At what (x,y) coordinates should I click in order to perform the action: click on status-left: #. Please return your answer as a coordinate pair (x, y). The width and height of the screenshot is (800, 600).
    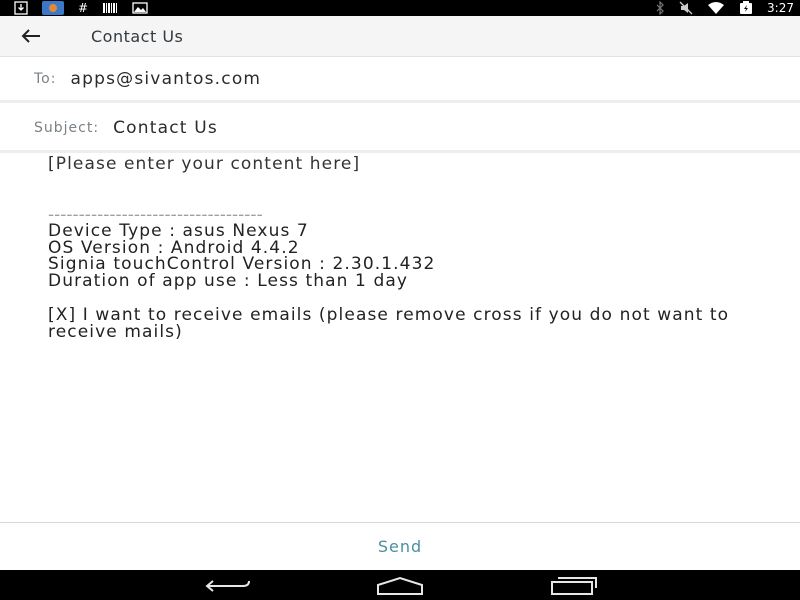
    Looking at the image, I should click on (81, 8).